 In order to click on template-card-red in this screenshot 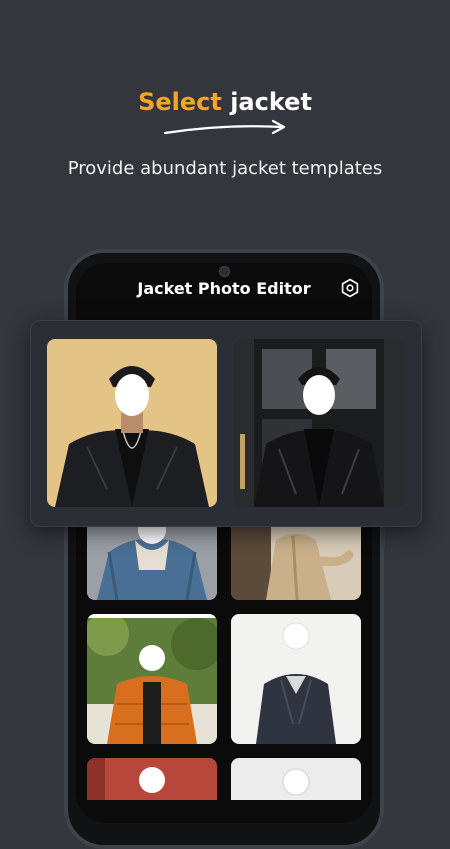, I will do `click(152, 779)`.